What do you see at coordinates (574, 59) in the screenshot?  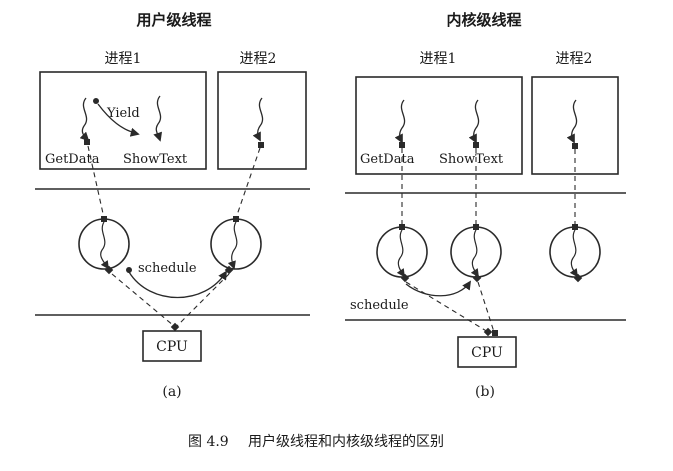 I see `panel-b-process2-label: 进程2` at bounding box center [574, 59].